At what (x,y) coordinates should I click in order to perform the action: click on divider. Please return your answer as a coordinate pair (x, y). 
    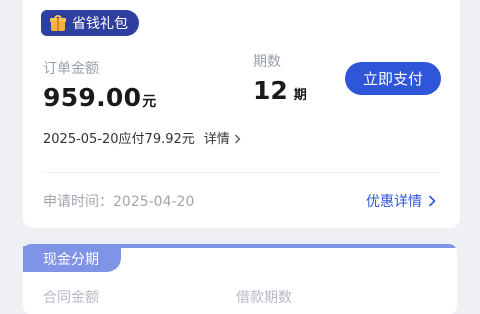
    Looking at the image, I should click on (241, 172).